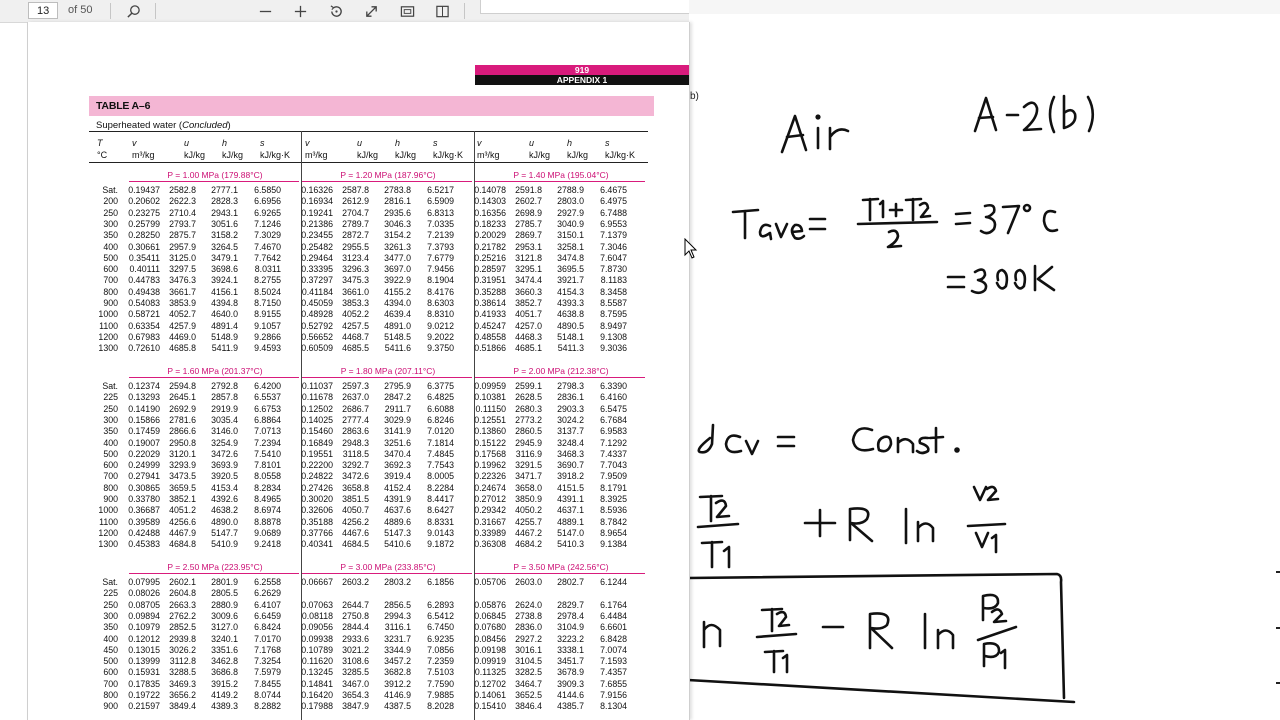  Describe the element at coordinates (440, 649) in the screenshot. I see `table-cell: 7.0856` at that location.